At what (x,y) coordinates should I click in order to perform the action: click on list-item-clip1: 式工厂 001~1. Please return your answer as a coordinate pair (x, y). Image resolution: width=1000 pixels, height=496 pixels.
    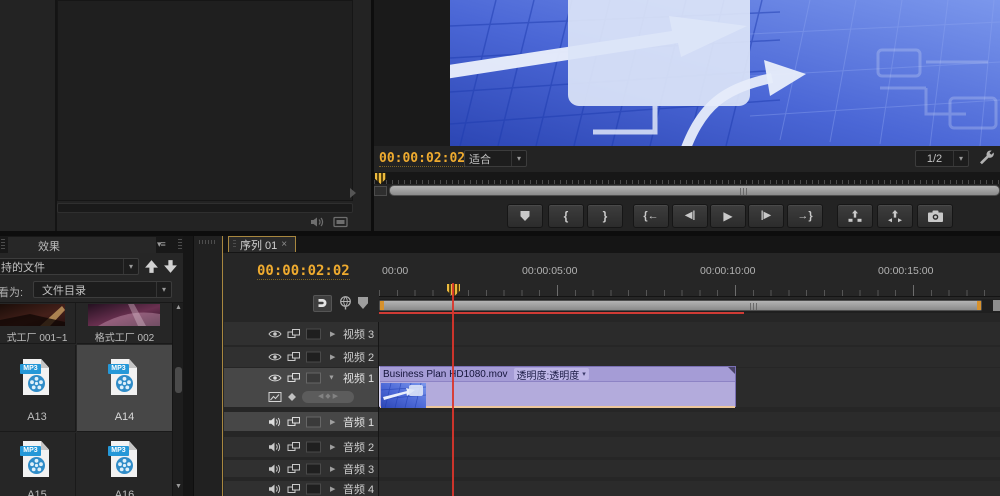
    Looking at the image, I should click on (38, 323).